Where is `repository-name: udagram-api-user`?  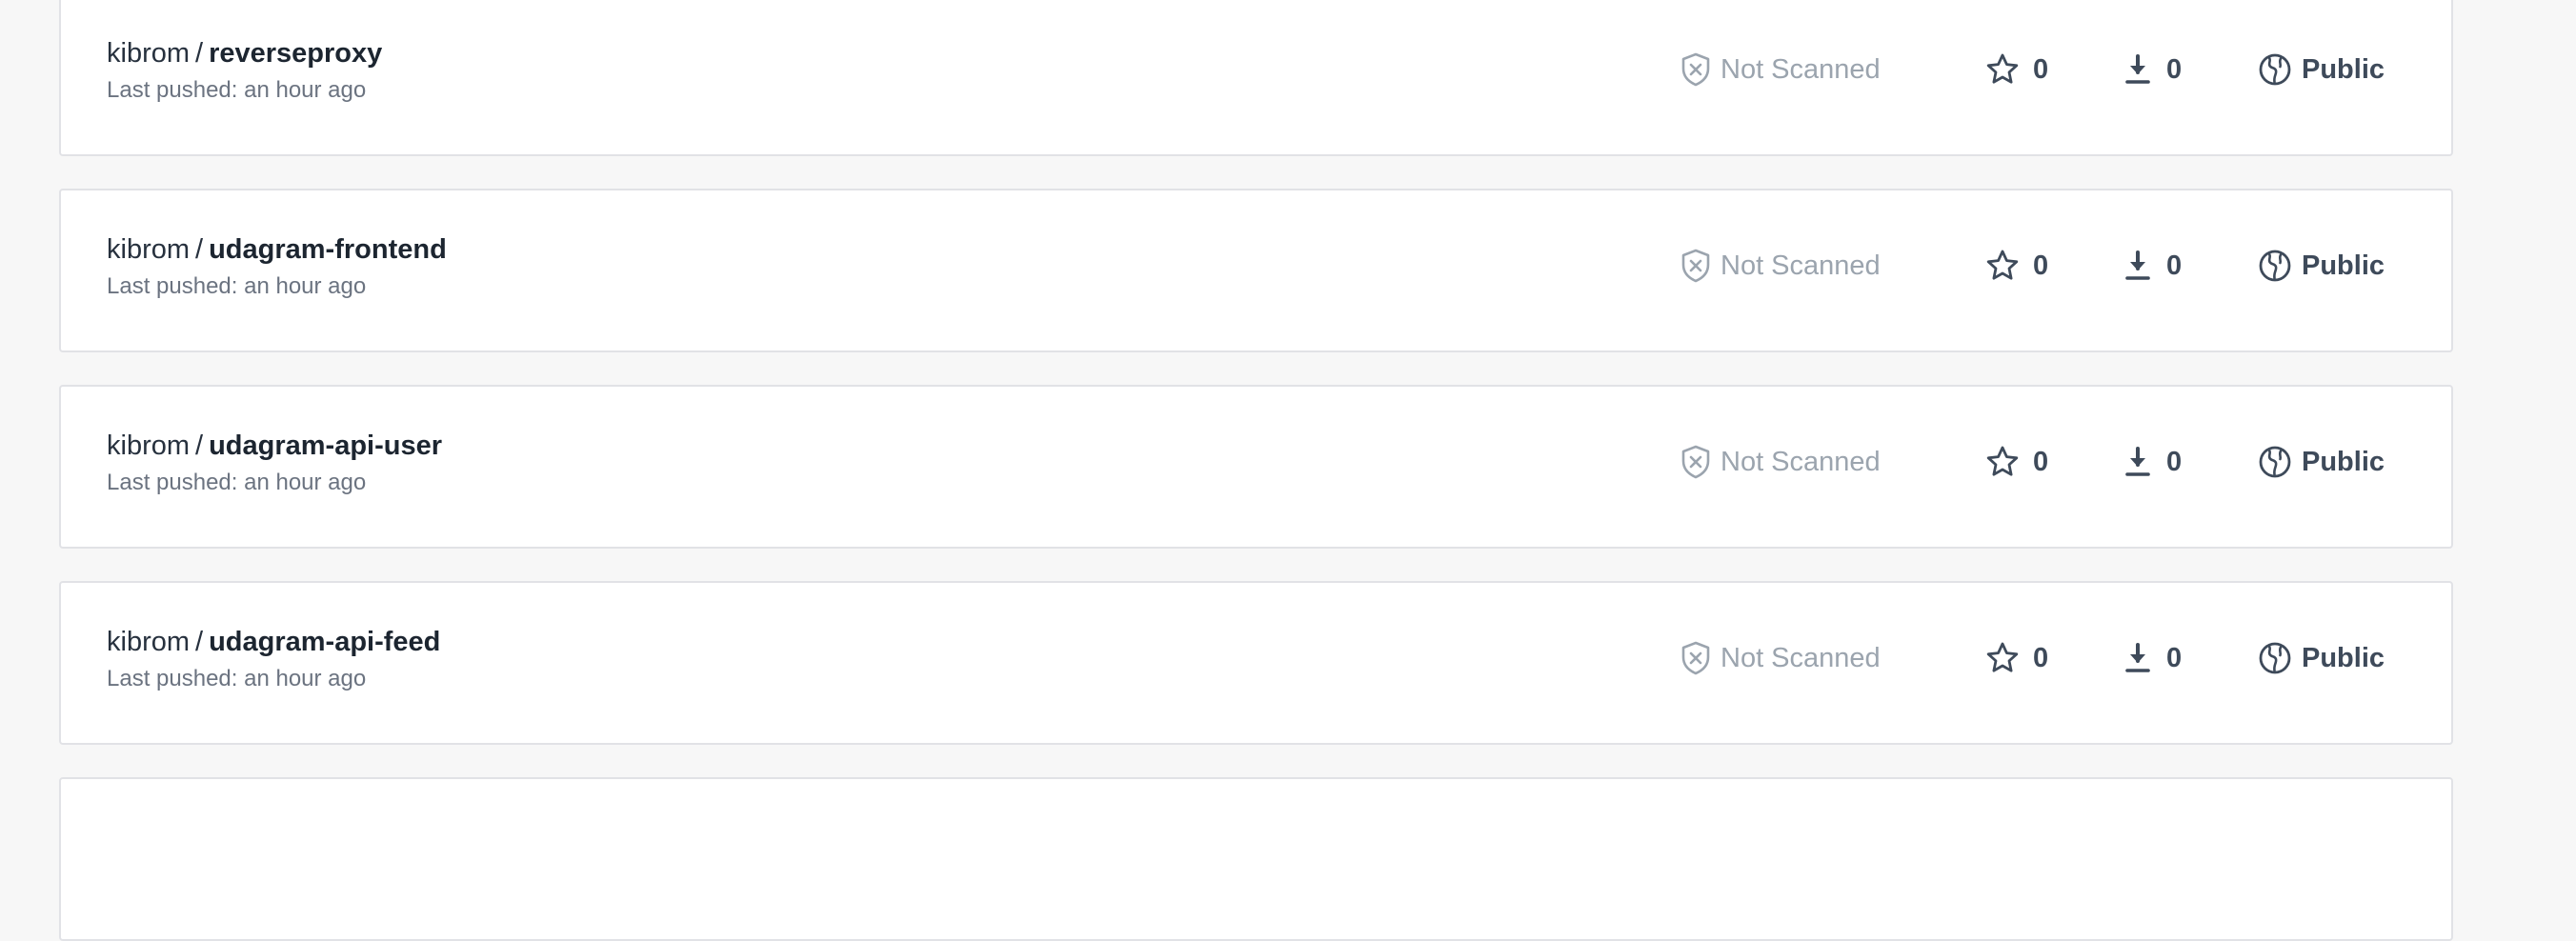
repository-name: udagram-api-user is located at coordinates (326, 445).